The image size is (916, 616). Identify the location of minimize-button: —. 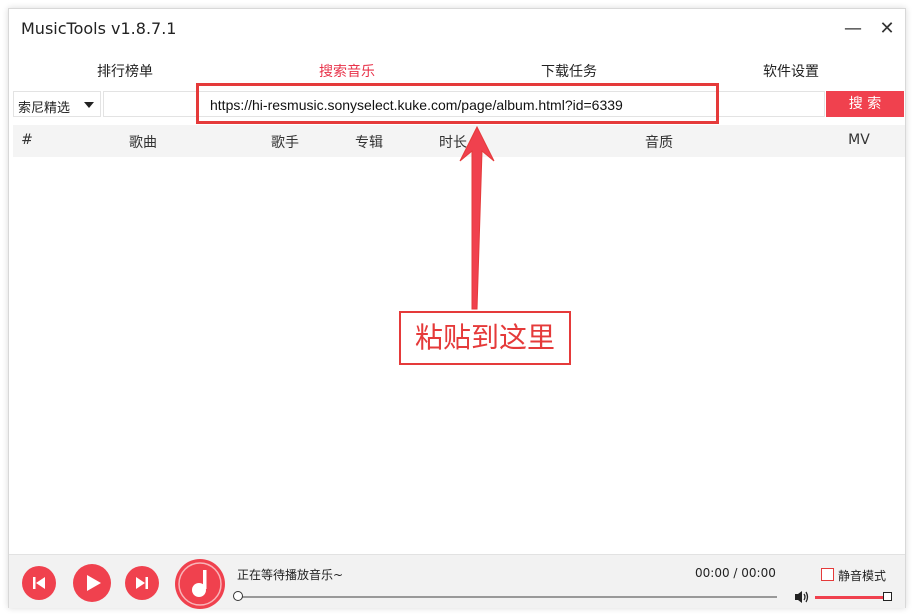
(853, 29).